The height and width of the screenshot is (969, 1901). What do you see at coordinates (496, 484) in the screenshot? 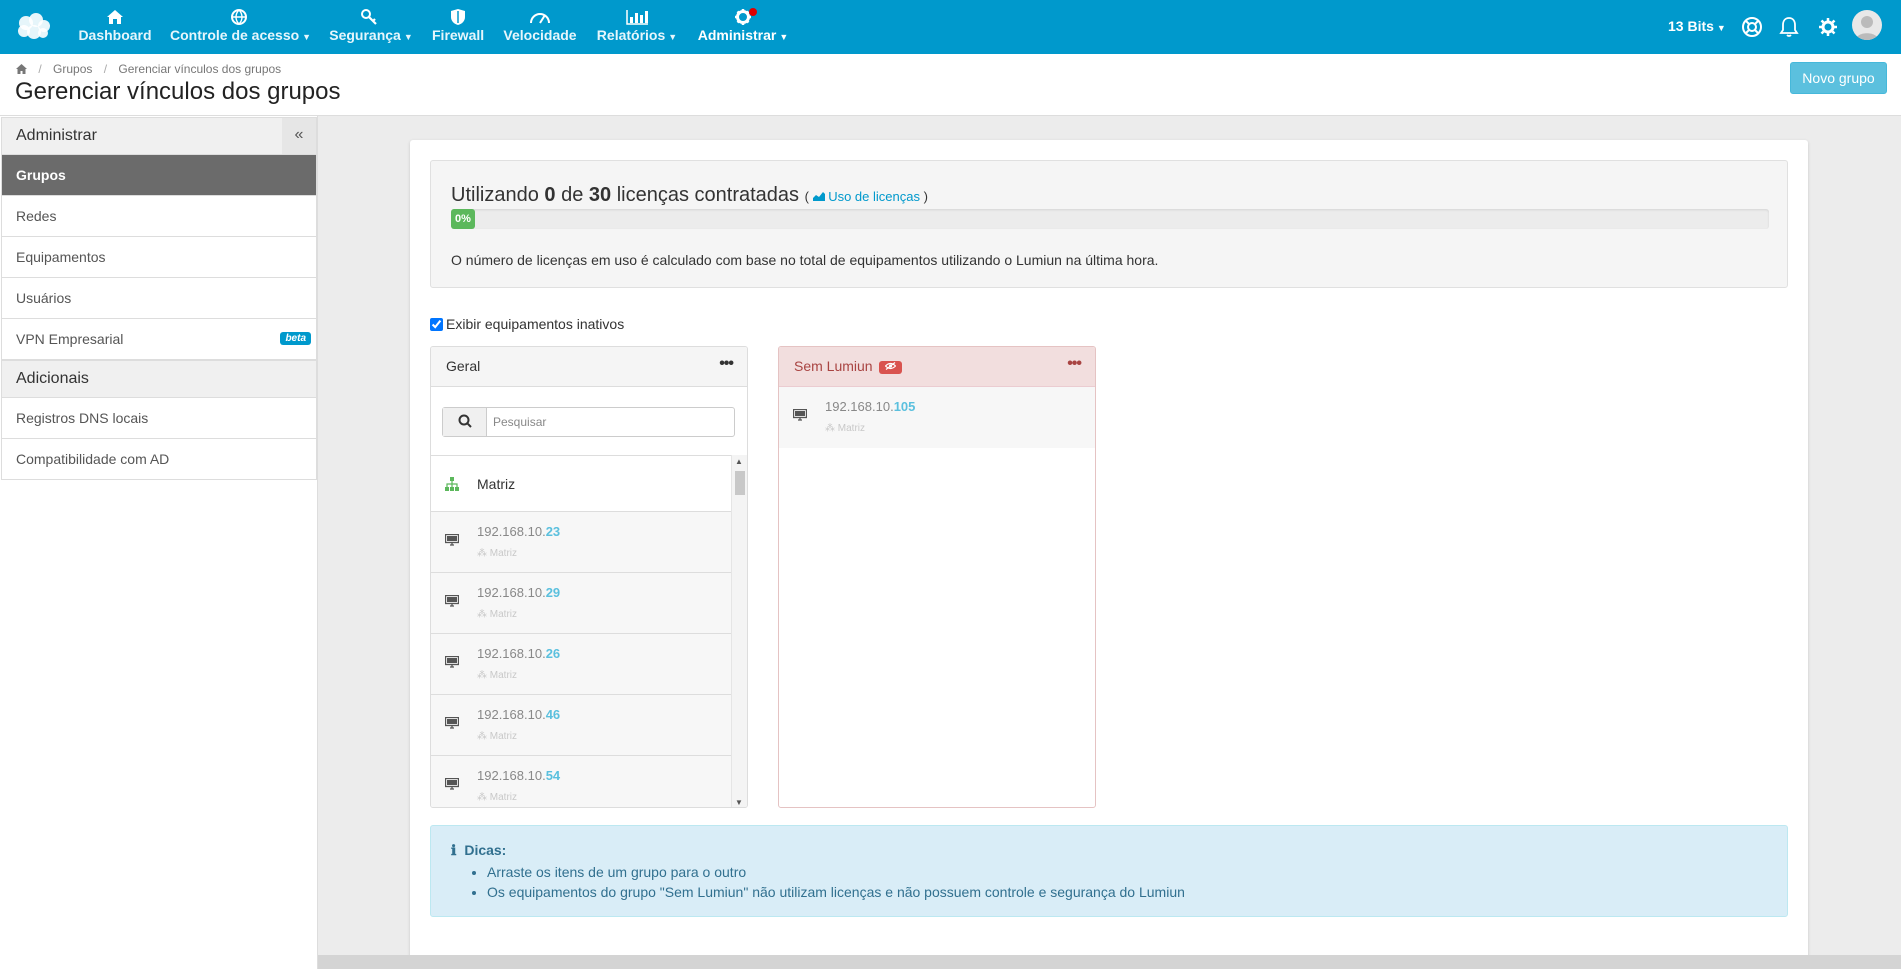
I see `subgroup-label: Matriz` at bounding box center [496, 484].